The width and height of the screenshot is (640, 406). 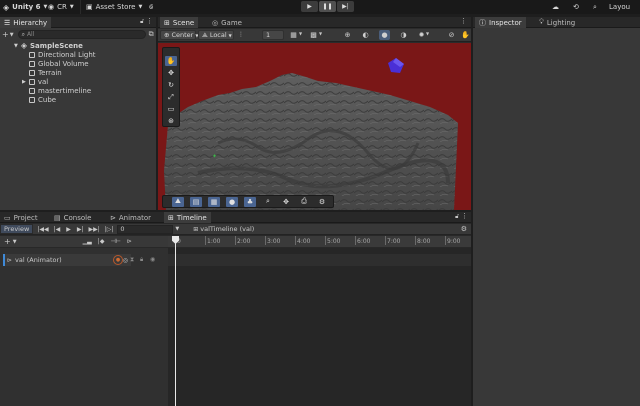 I want to click on layout-label: Layou, so click(x=620, y=7).